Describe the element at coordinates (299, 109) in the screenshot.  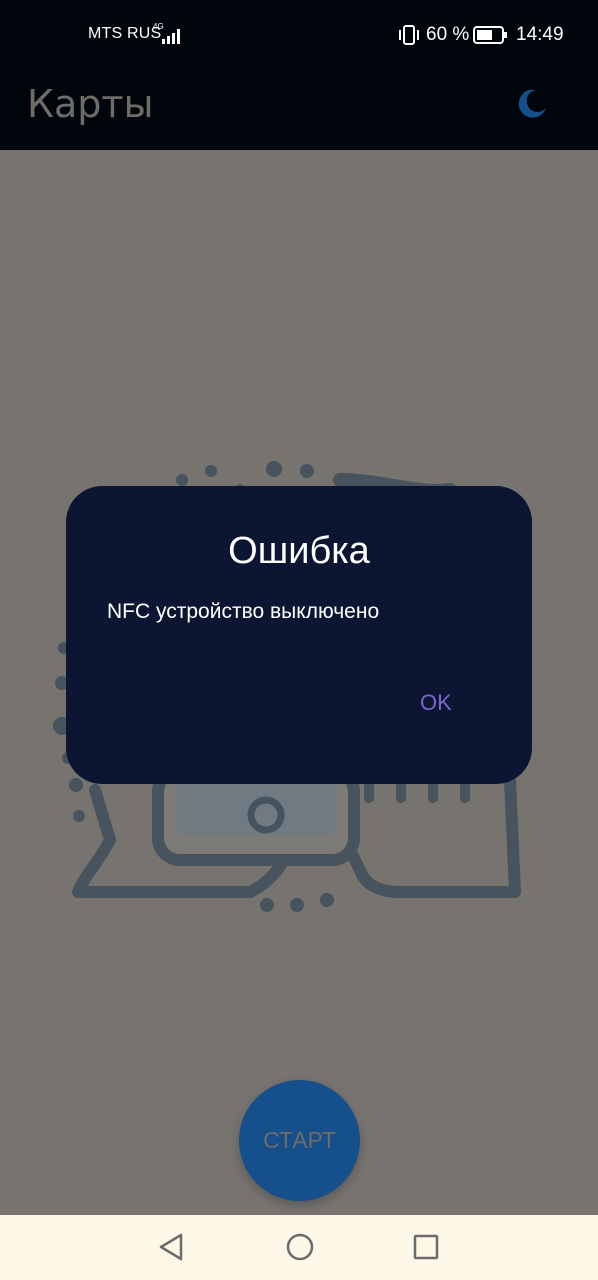
I see `app-bar: Карты` at that location.